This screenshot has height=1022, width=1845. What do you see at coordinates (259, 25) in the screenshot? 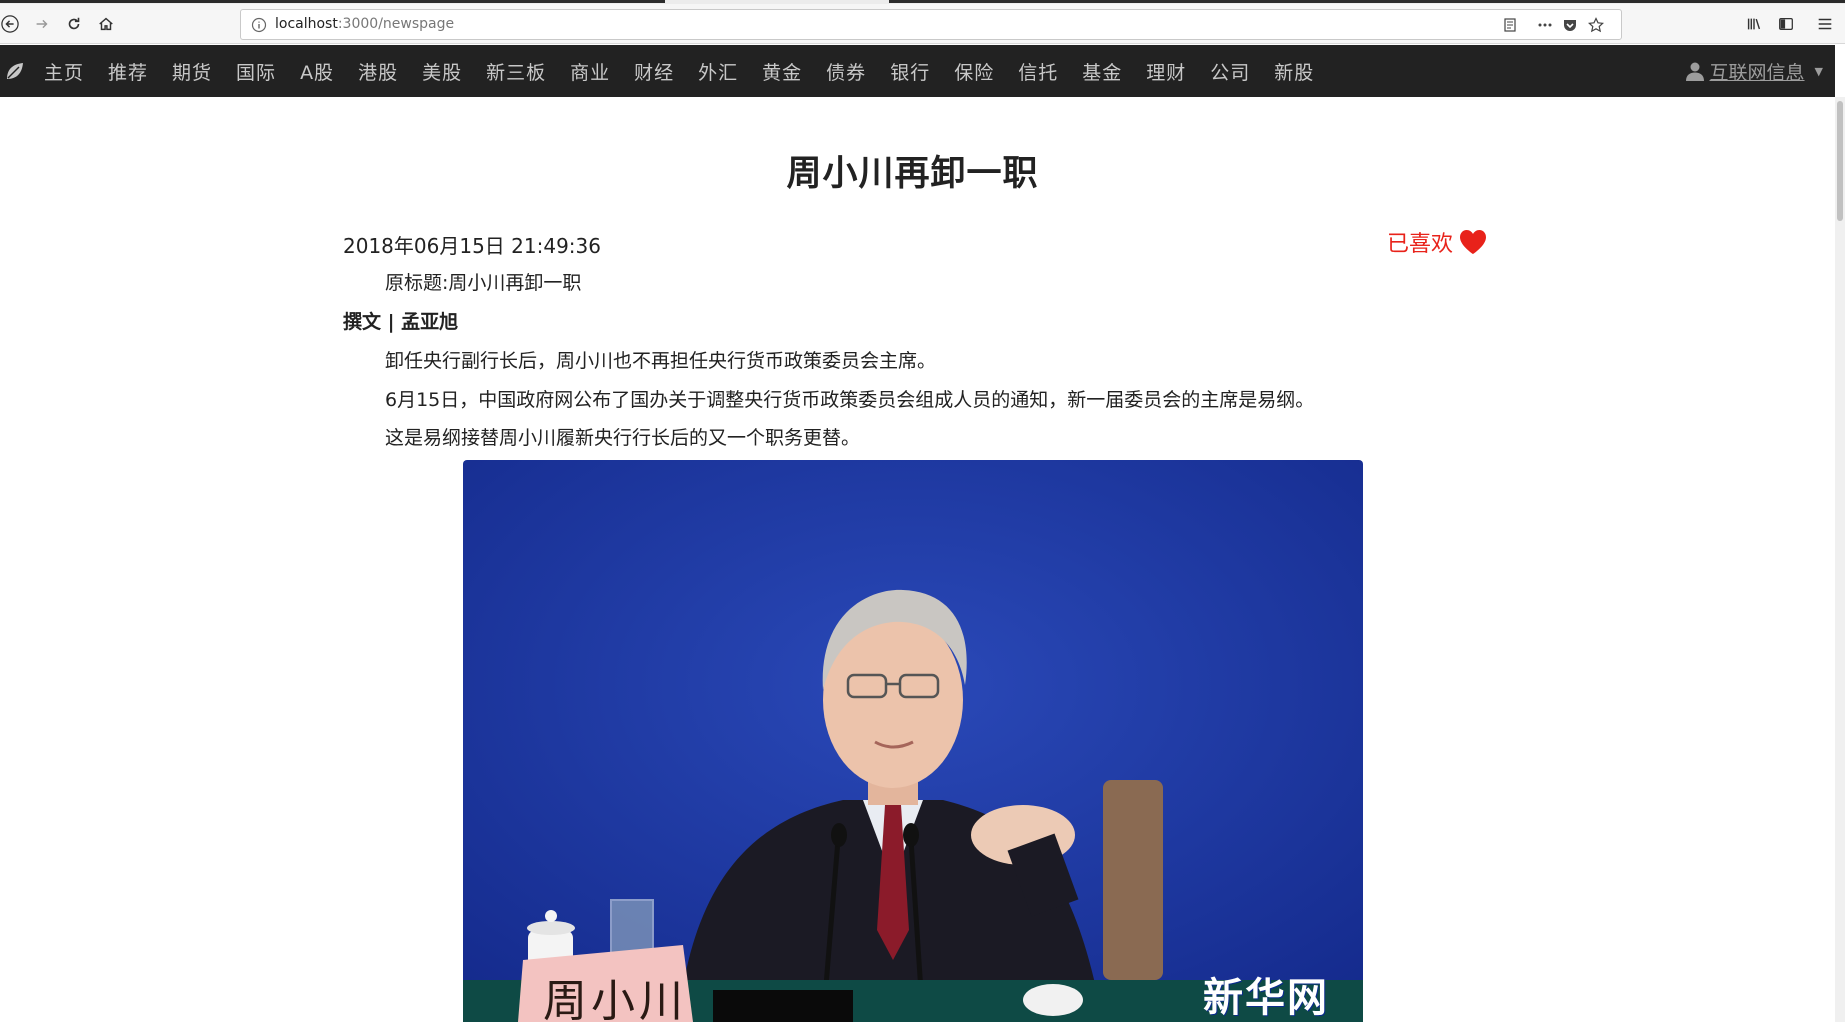
I see `info-icon` at bounding box center [259, 25].